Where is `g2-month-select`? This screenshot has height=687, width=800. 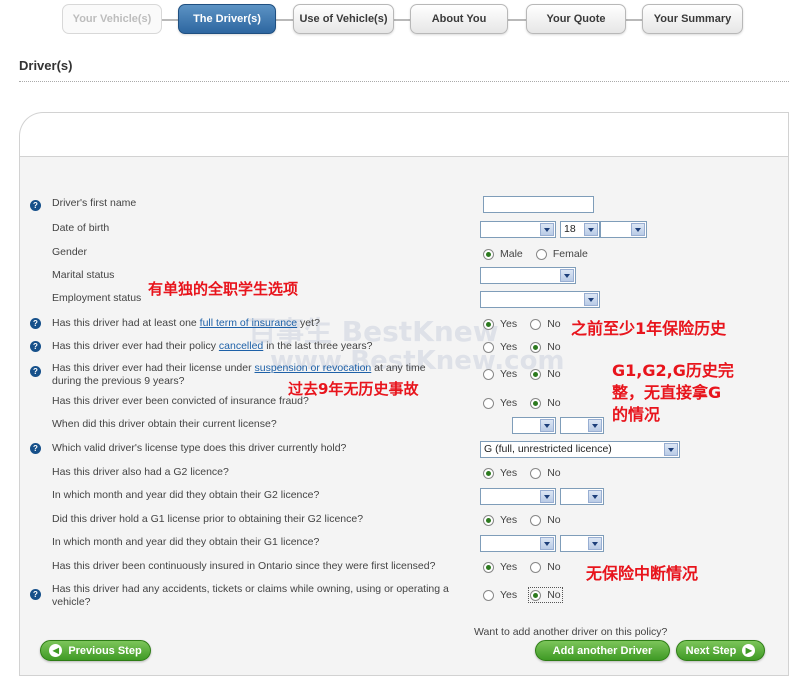
g2-month-select is located at coordinates (518, 496).